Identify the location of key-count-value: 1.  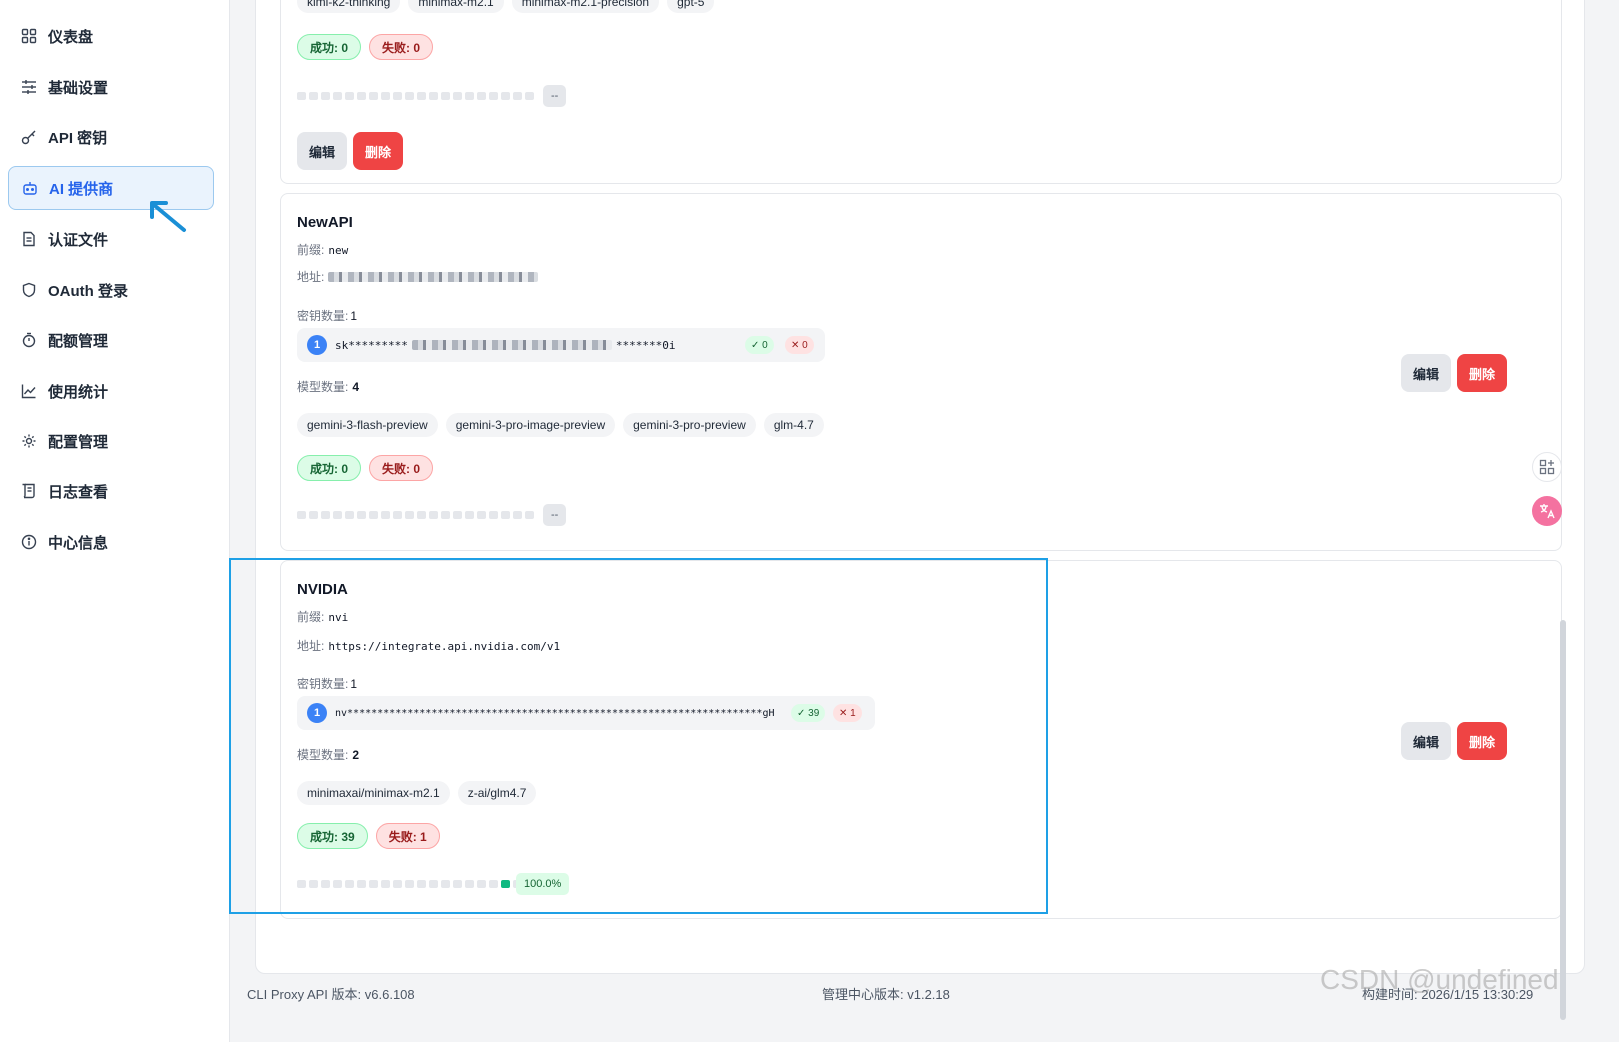
(354, 316).